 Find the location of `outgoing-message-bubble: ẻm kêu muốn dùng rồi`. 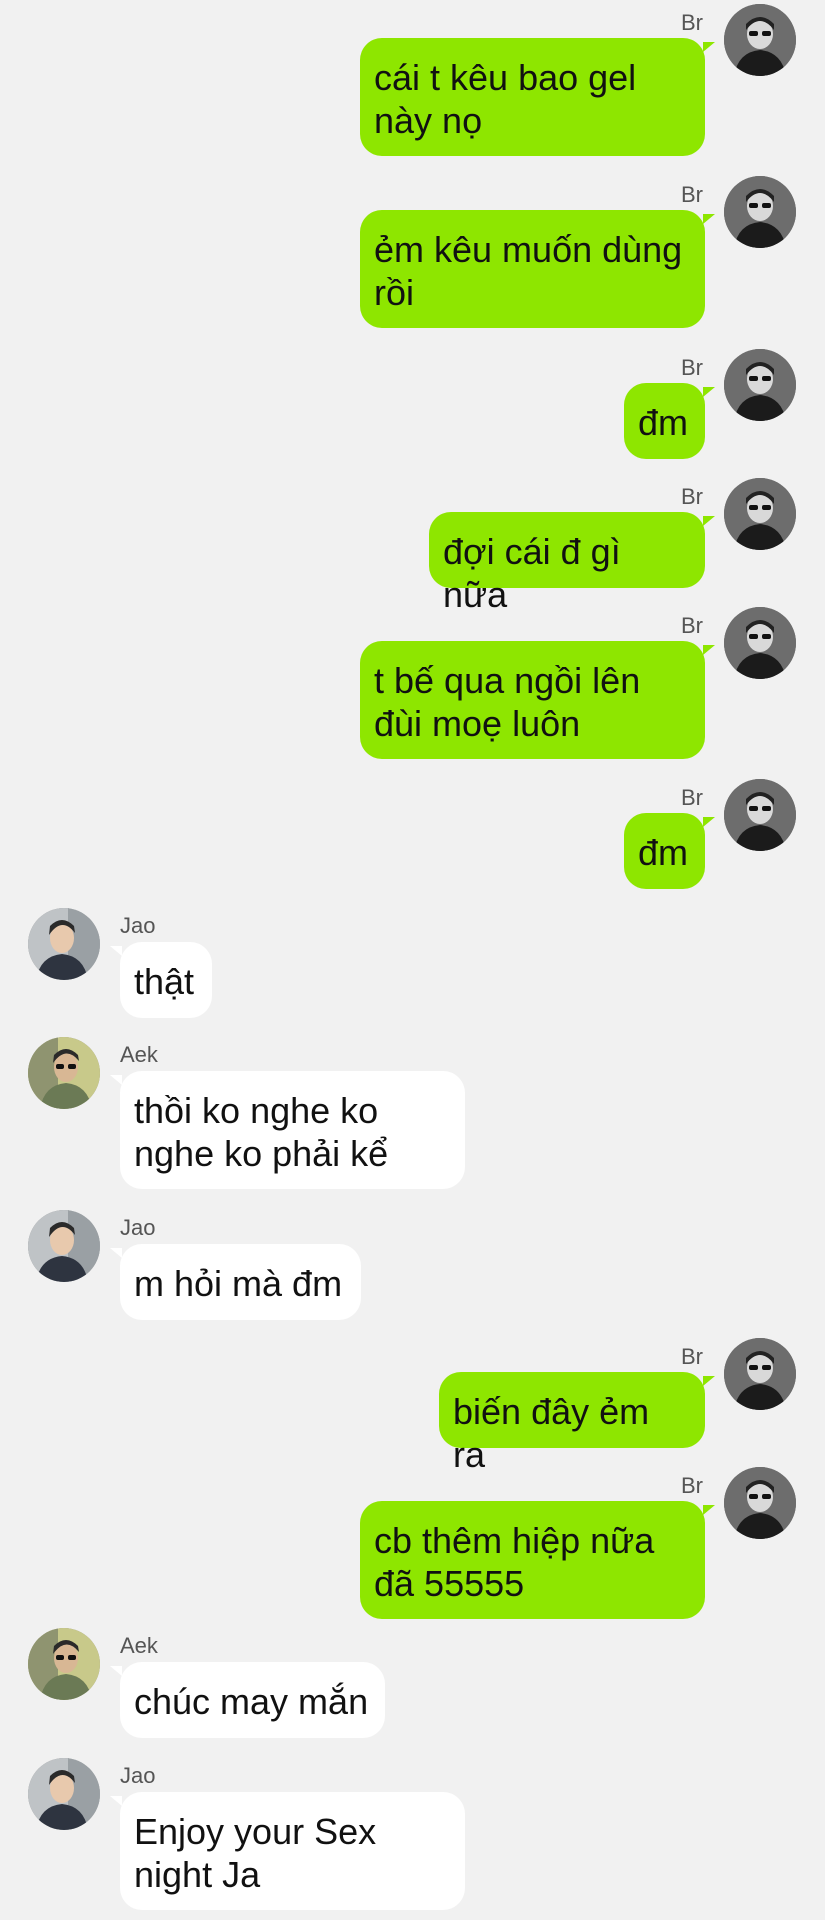

outgoing-message-bubble: ẻm kêu muốn dùng rồi is located at coordinates (532, 269).